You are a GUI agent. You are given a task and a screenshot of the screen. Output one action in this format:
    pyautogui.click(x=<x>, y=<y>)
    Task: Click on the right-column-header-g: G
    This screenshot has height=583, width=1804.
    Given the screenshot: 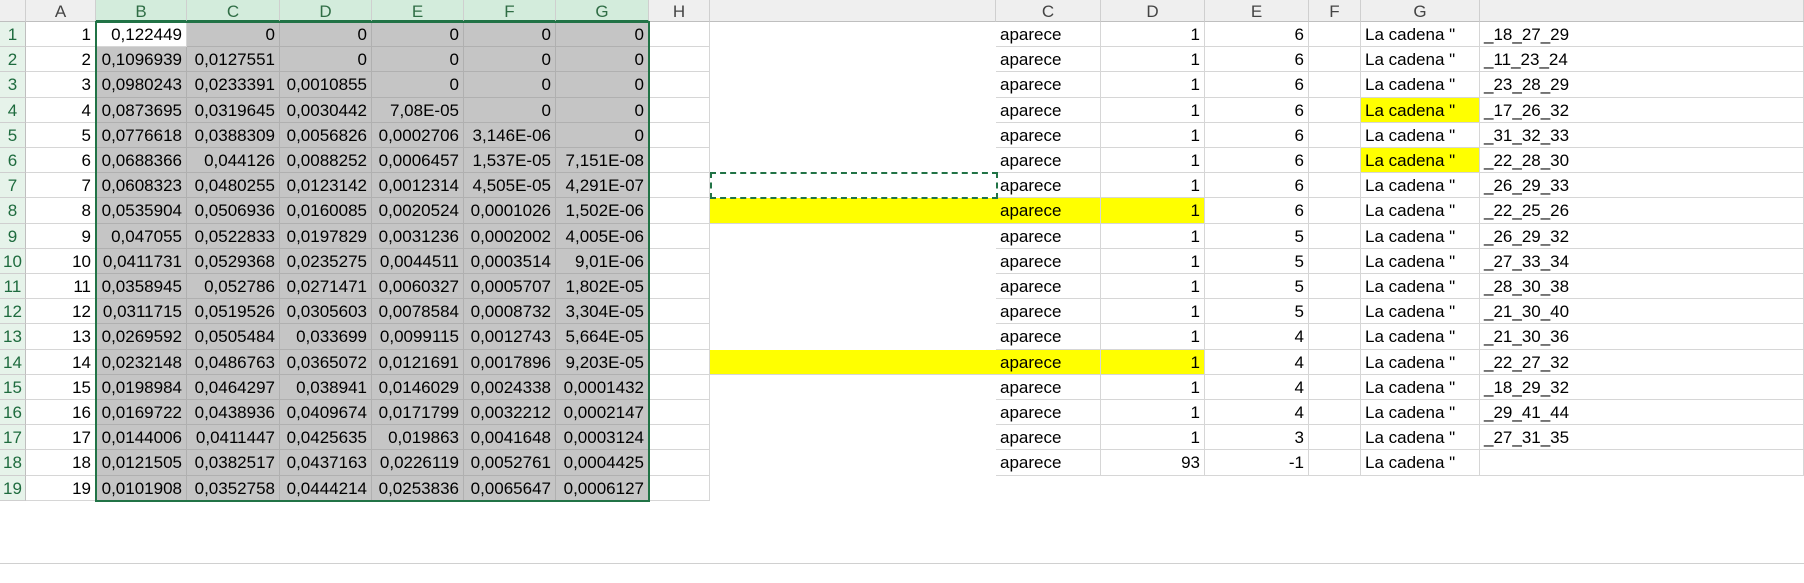 What is the action you would take?
    pyautogui.click(x=1420, y=11)
    